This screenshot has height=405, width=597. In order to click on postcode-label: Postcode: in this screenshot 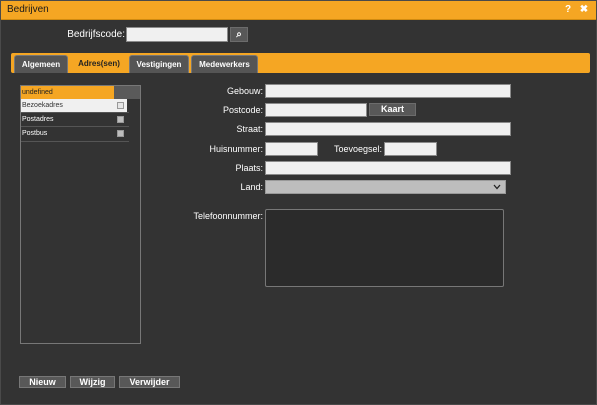, I will do `click(242, 110)`.